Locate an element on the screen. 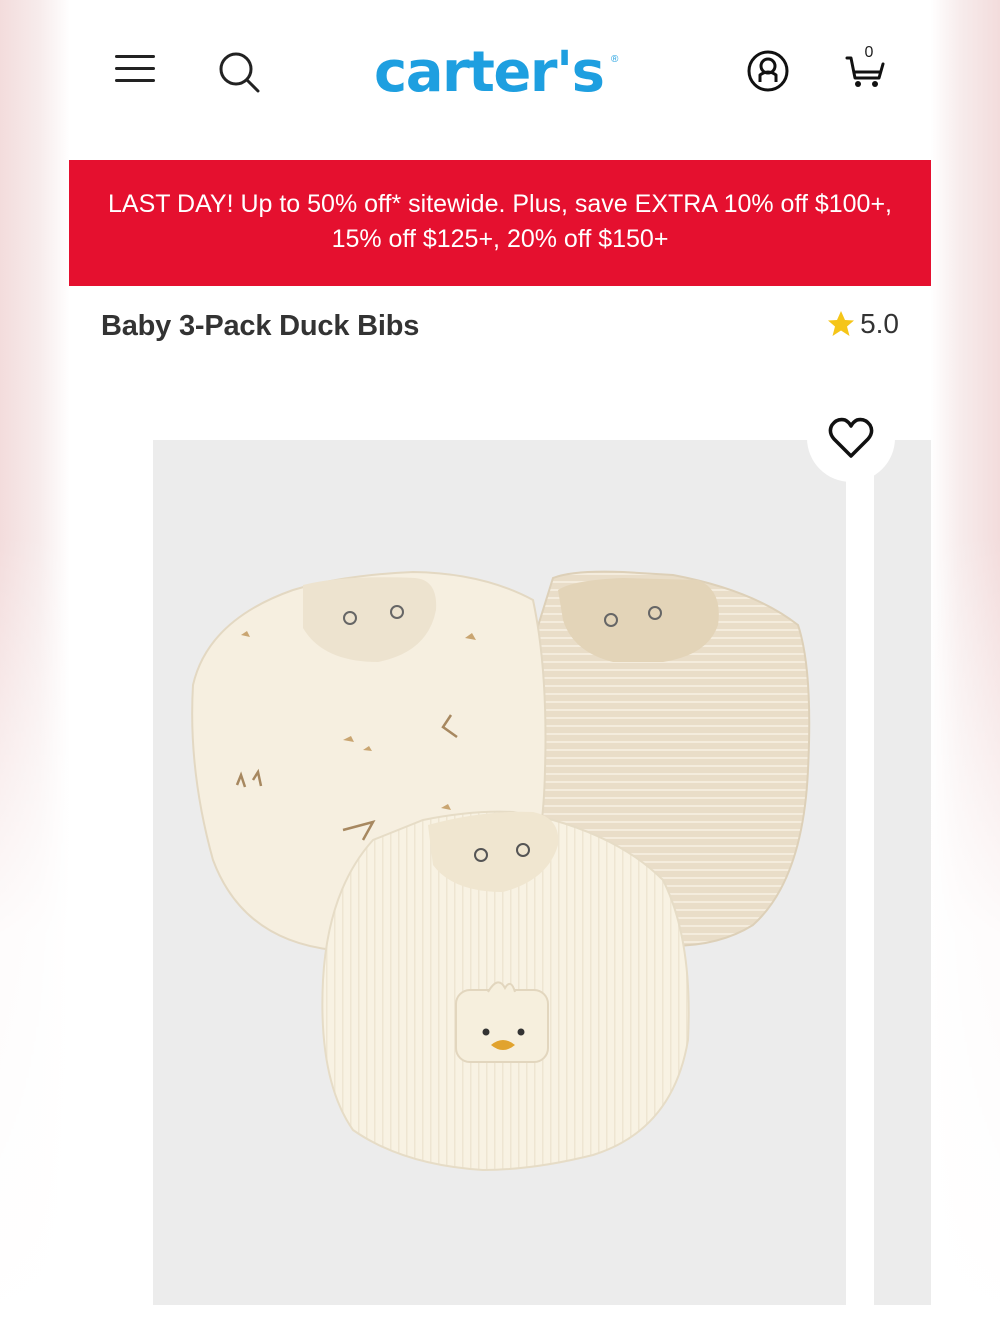 The width and height of the screenshot is (1000, 1333). product-rating: 5.0 is located at coordinates (862, 324).